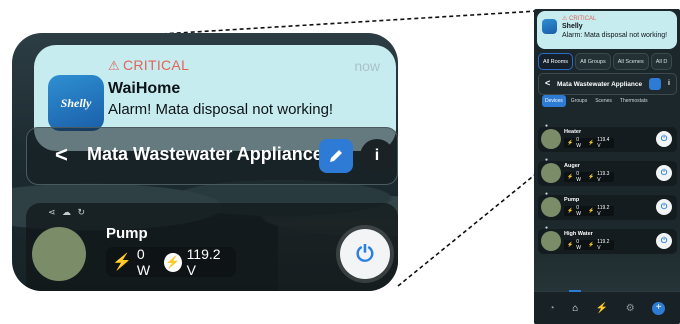  What do you see at coordinates (661, 61) in the screenshot?
I see `tab-all-devices: All D` at bounding box center [661, 61].